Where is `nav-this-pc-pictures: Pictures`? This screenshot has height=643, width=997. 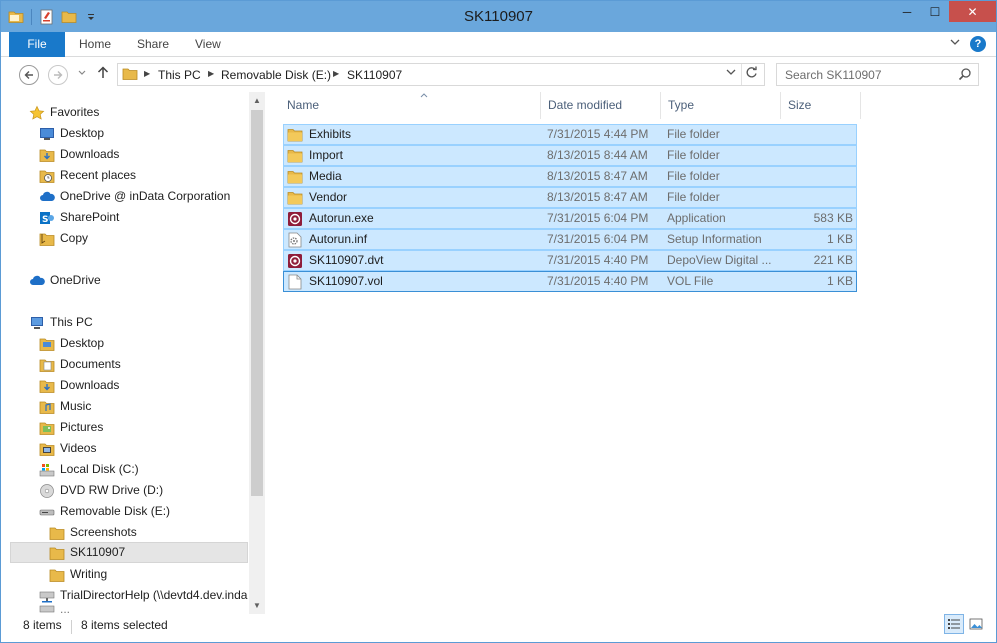 nav-this-pc-pictures: Pictures is located at coordinates (71, 427).